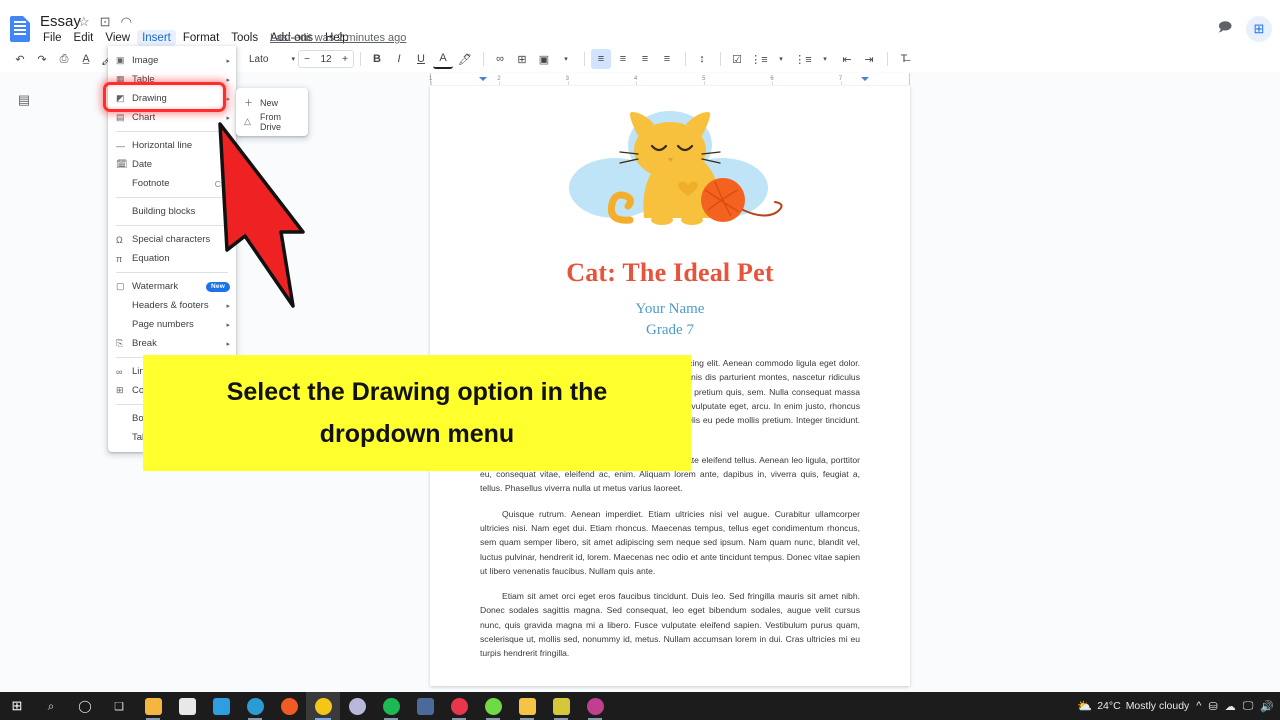  Describe the element at coordinates (1225, 29) in the screenshot. I see `comment-history-icon: 🗩` at that location.